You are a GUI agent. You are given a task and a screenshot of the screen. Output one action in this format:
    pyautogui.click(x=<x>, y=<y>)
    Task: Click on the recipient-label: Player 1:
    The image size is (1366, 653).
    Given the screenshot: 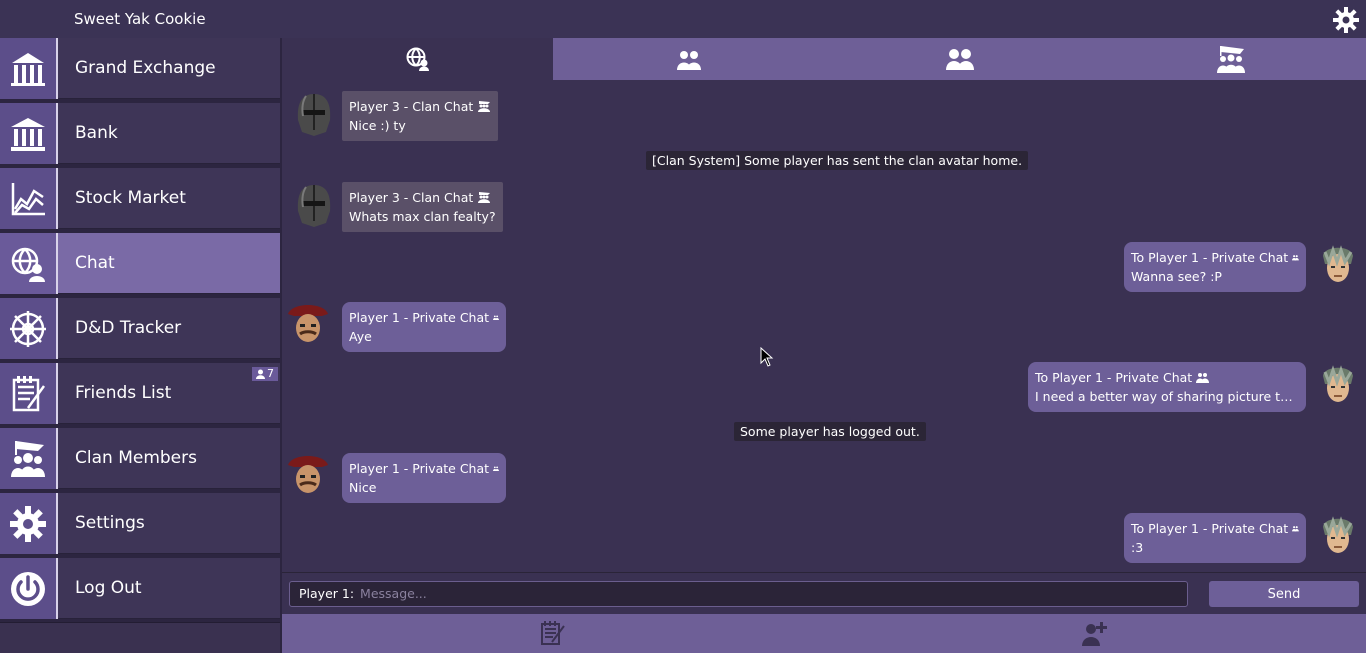 What is the action you would take?
    pyautogui.click(x=327, y=593)
    